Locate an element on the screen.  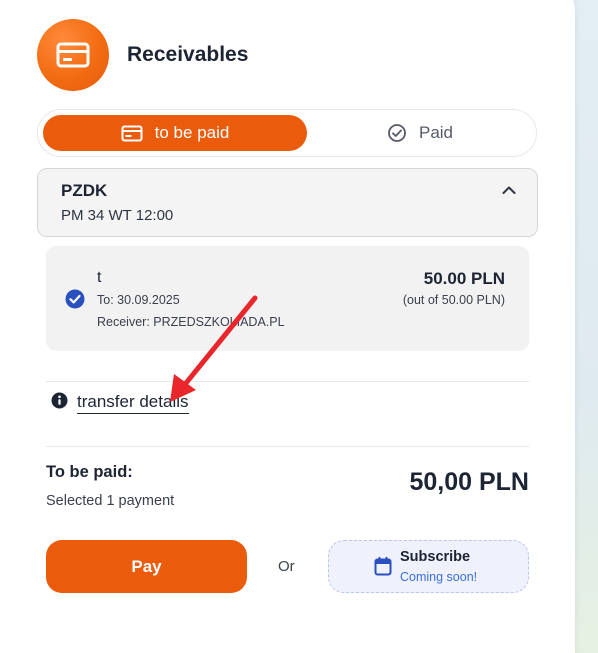
calendar-icon is located at coordinates (383, 566).